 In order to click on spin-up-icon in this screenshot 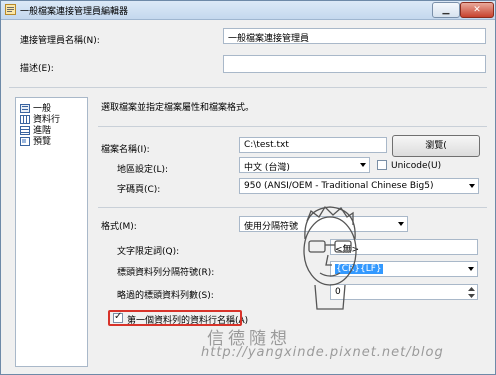, I will do `click(471, 289)`.